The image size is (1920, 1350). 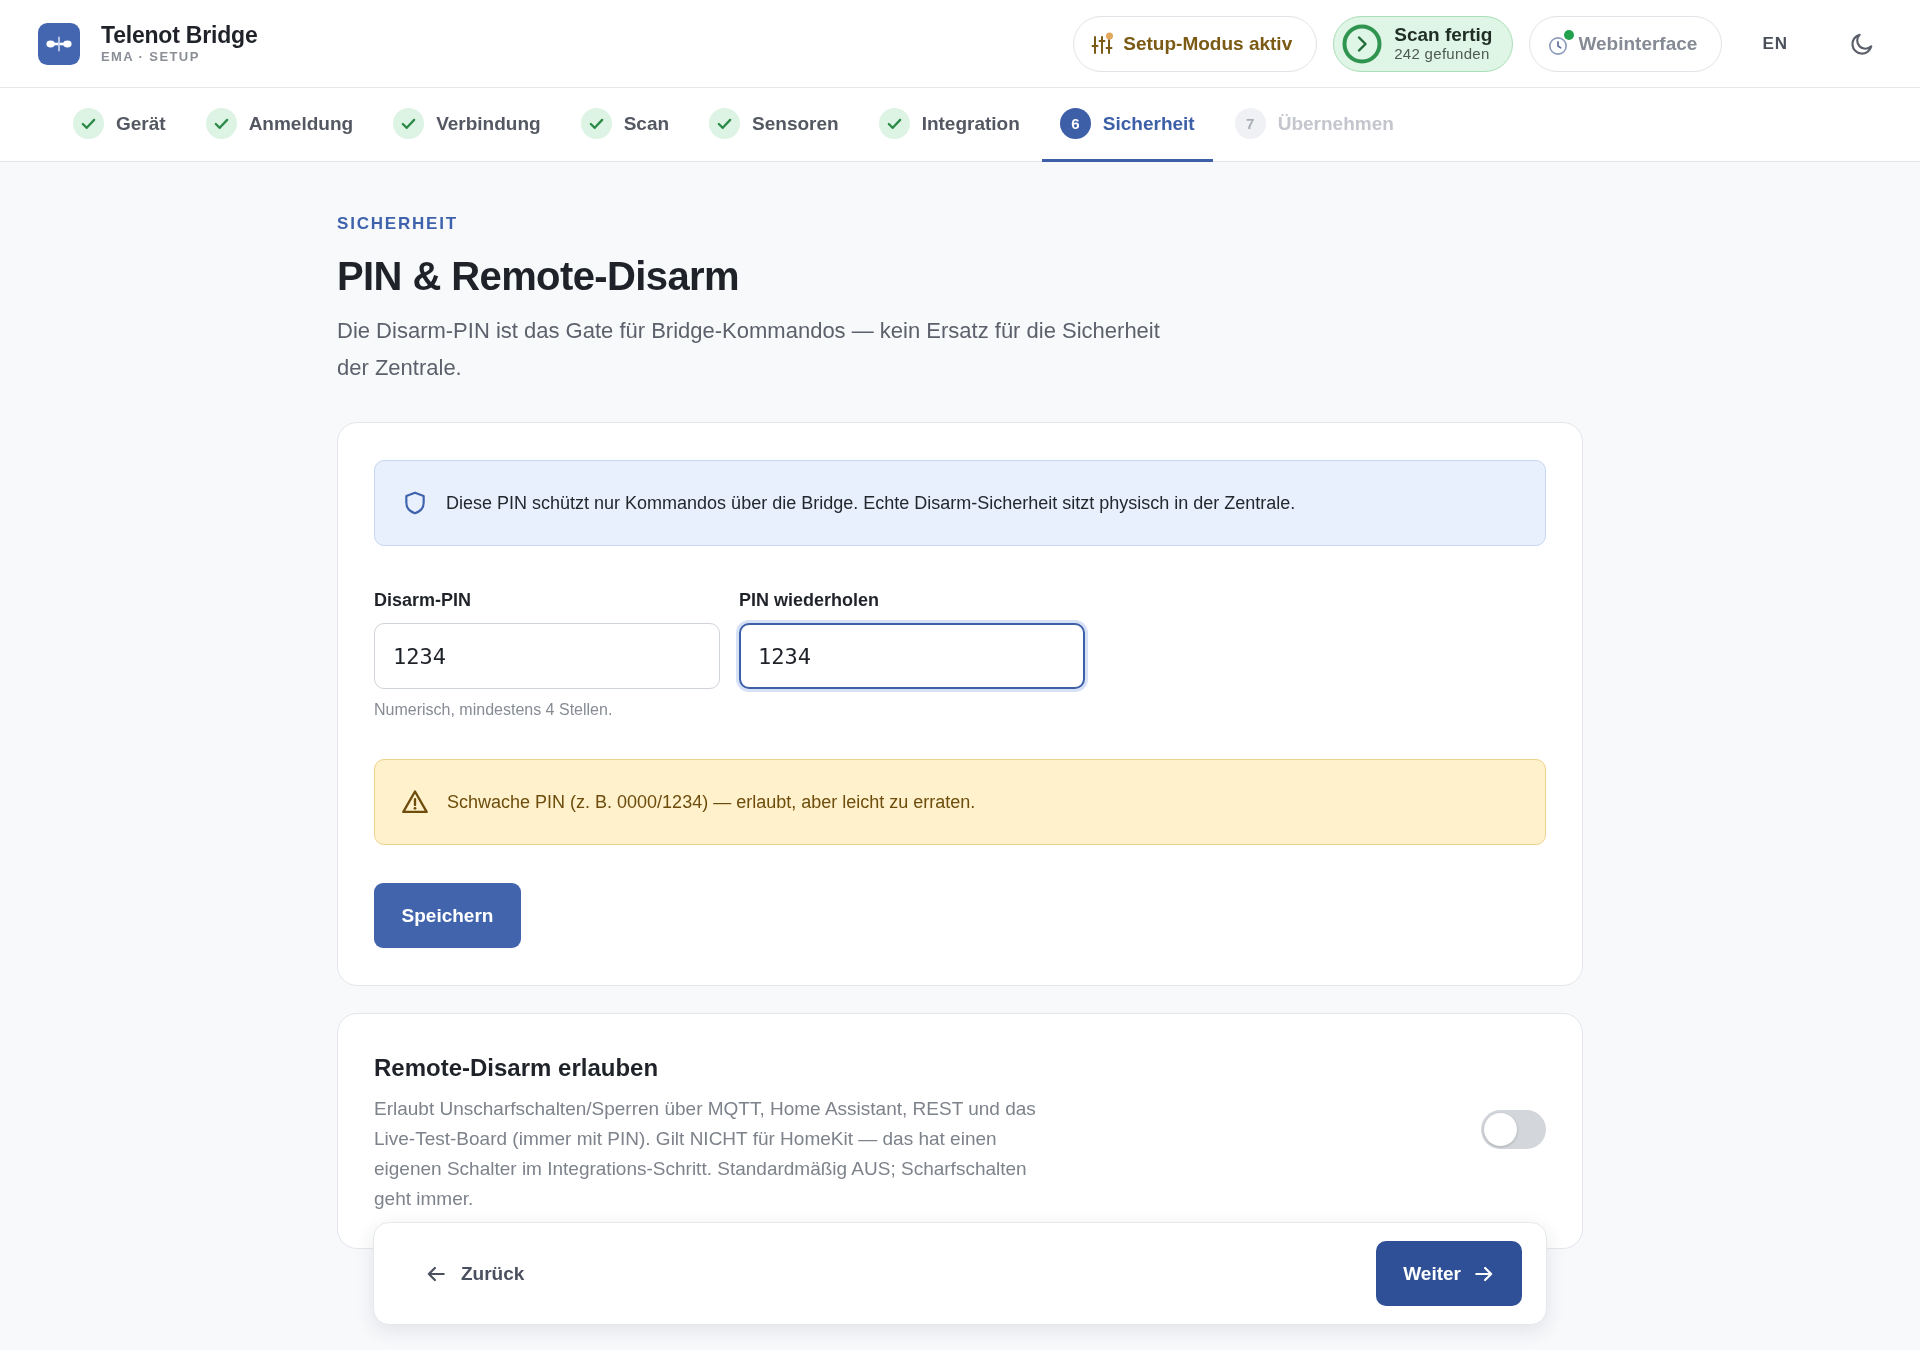 I want to click on app-title: Telenot Bridge, so click(x=179, y=35).